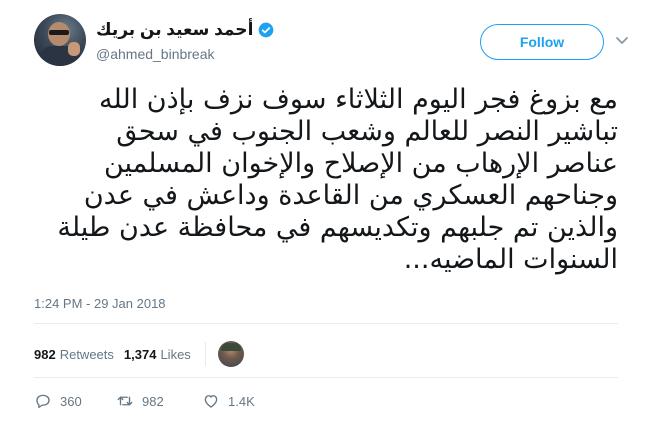 This screenshot has height=425, width=650. Describe the element at coordinates (86, 354) in the screenshot. I see `retweets-label: Retweets` at that location.